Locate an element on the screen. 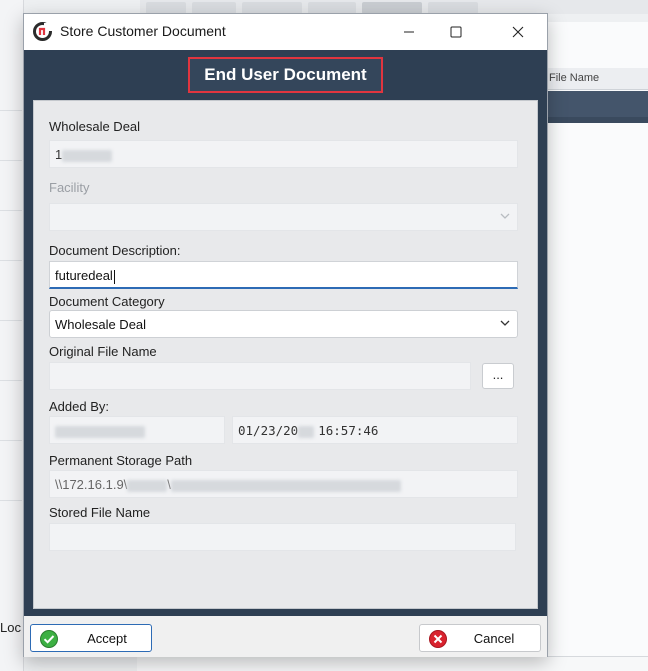  document-description-label: Document Description: is located at coordinates (115, 250).